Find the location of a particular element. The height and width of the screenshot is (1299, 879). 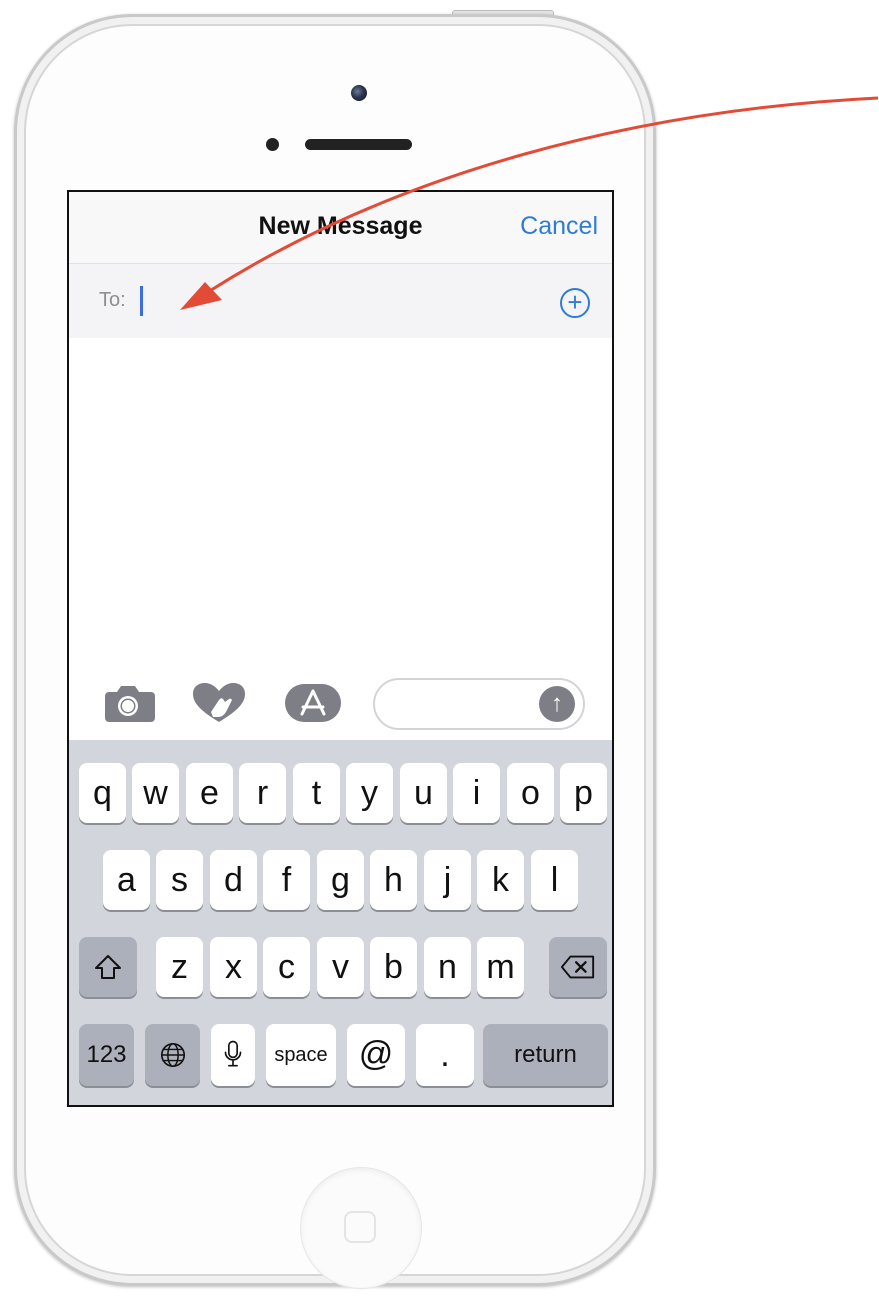

app-store-icon is located at coordinates (313, 703).